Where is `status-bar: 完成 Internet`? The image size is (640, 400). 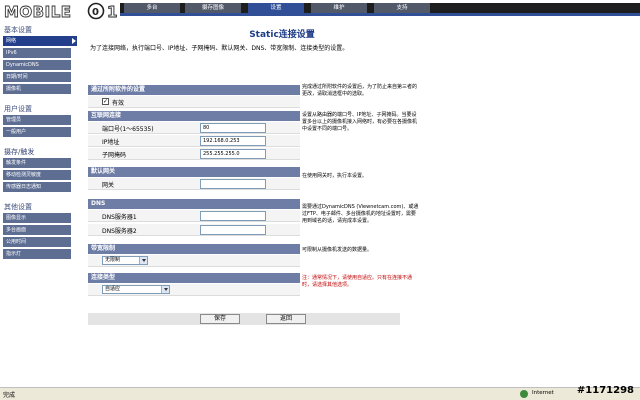
status-bar: 完成 Internet is located at coordinates (320, 393).